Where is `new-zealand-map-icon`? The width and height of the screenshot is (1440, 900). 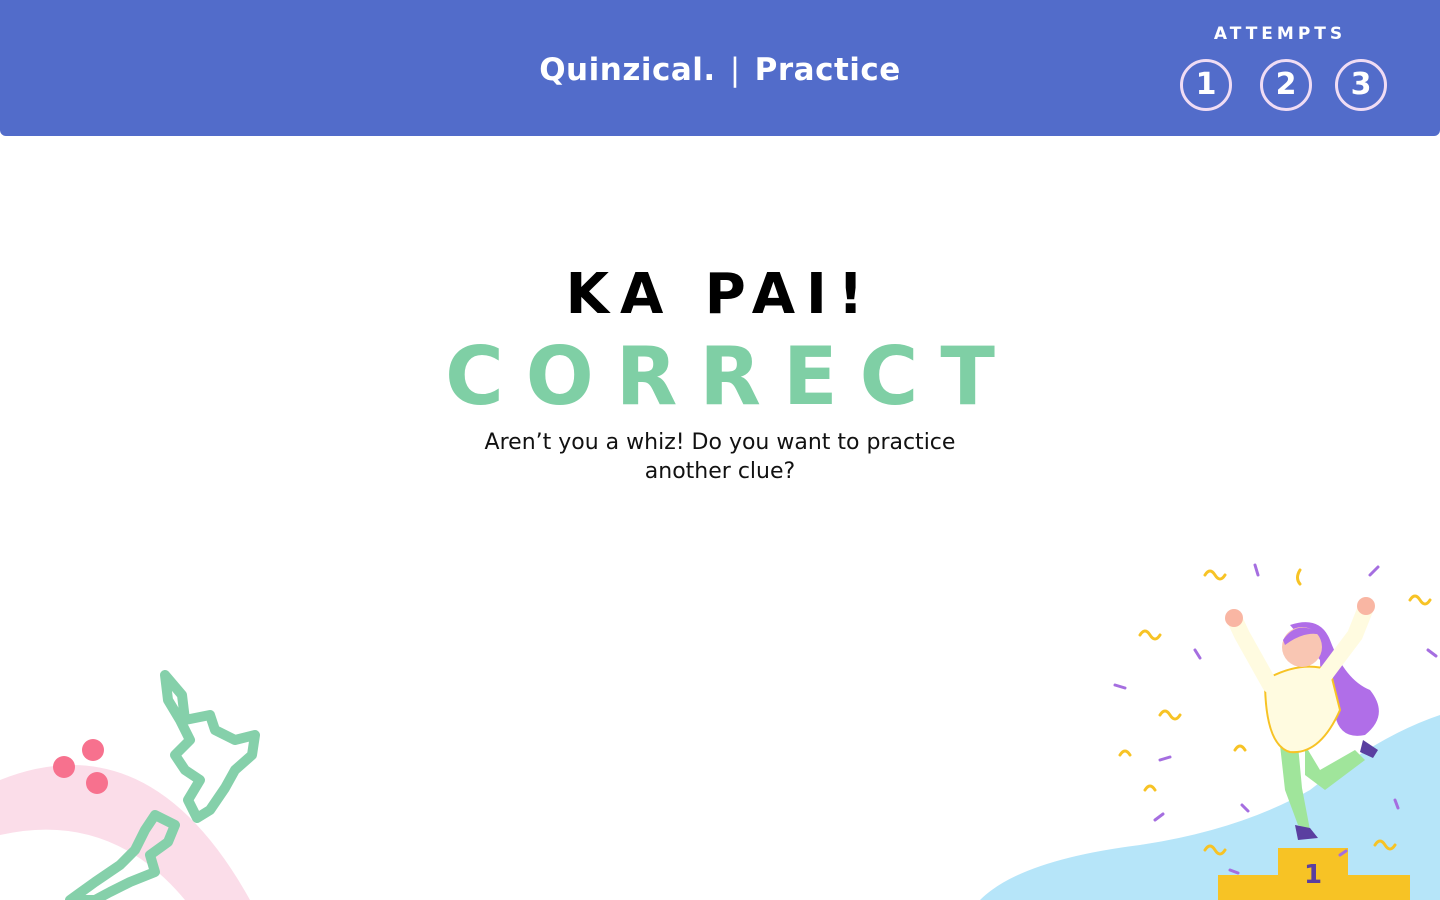
new-zealand-map-icon is located at coordinates (130, 785).